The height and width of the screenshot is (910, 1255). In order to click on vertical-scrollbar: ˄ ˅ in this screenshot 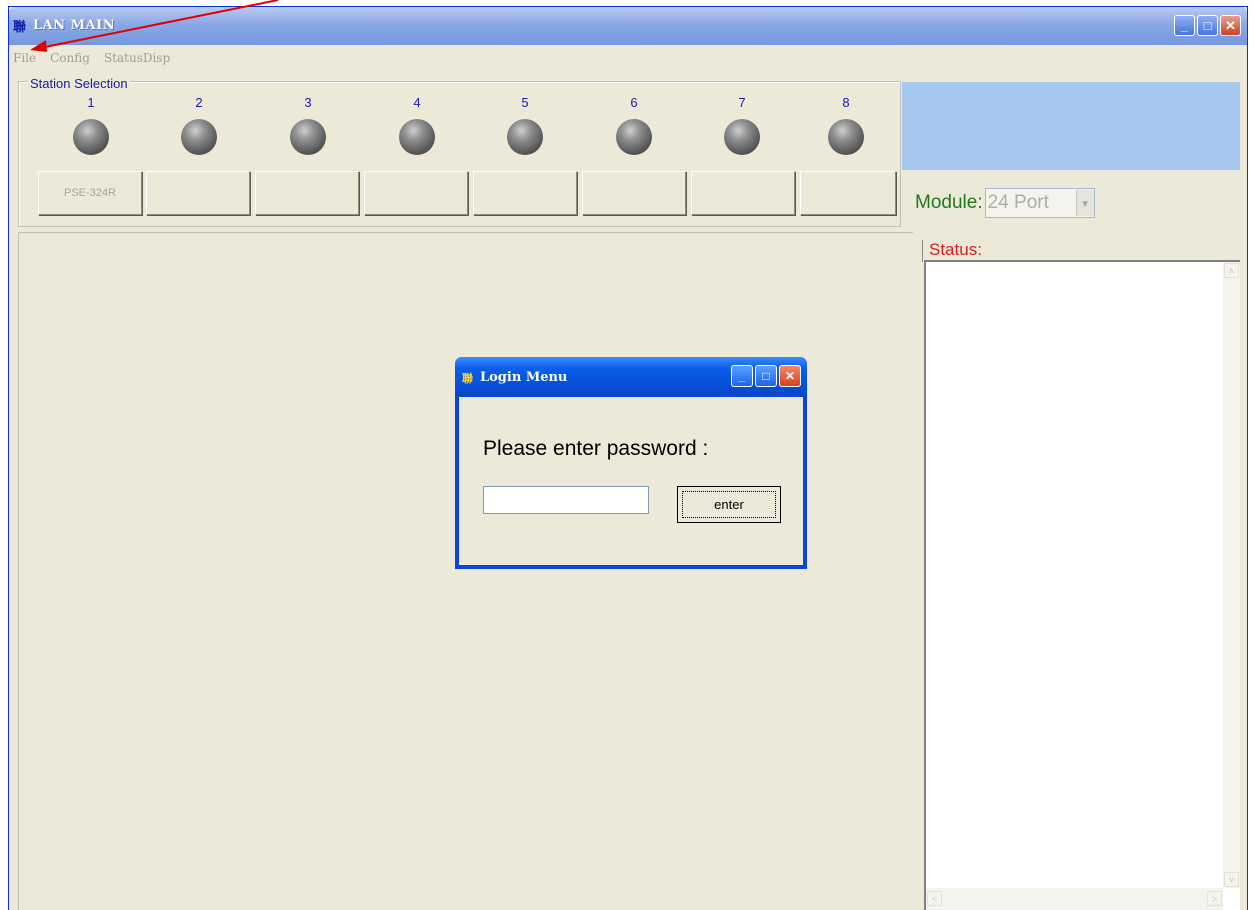, I will do `click(1231, 575)`.